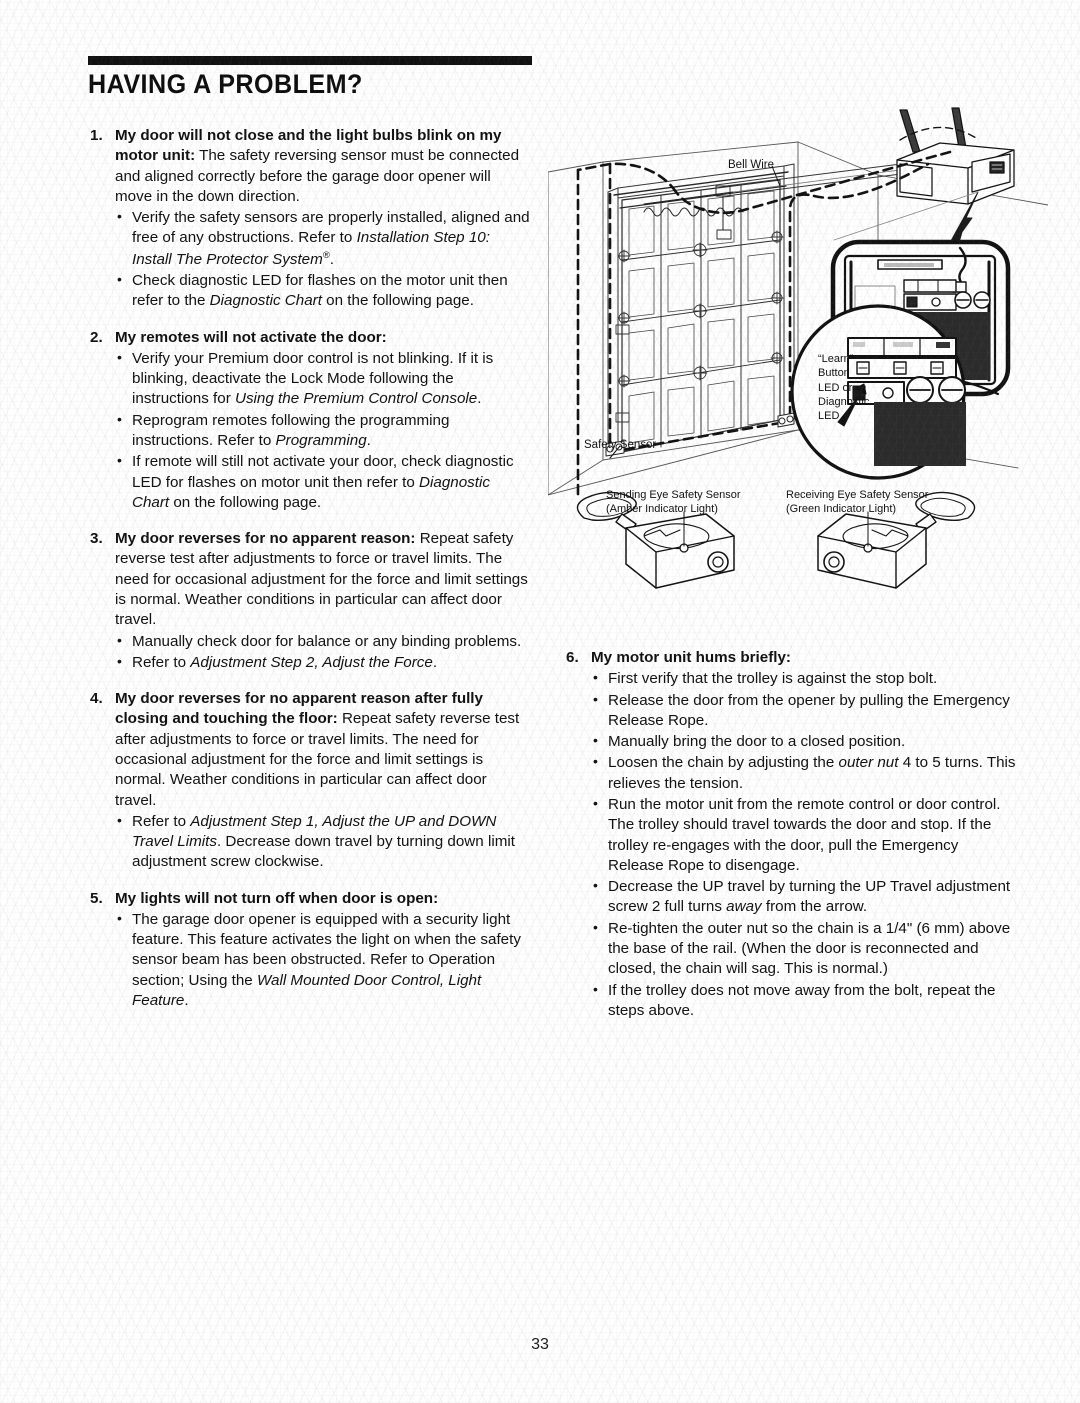 This screenshot has height=1403, width=1080. I want to click on problem-lead: My motor unit hums briefly:, so click(803, 658).